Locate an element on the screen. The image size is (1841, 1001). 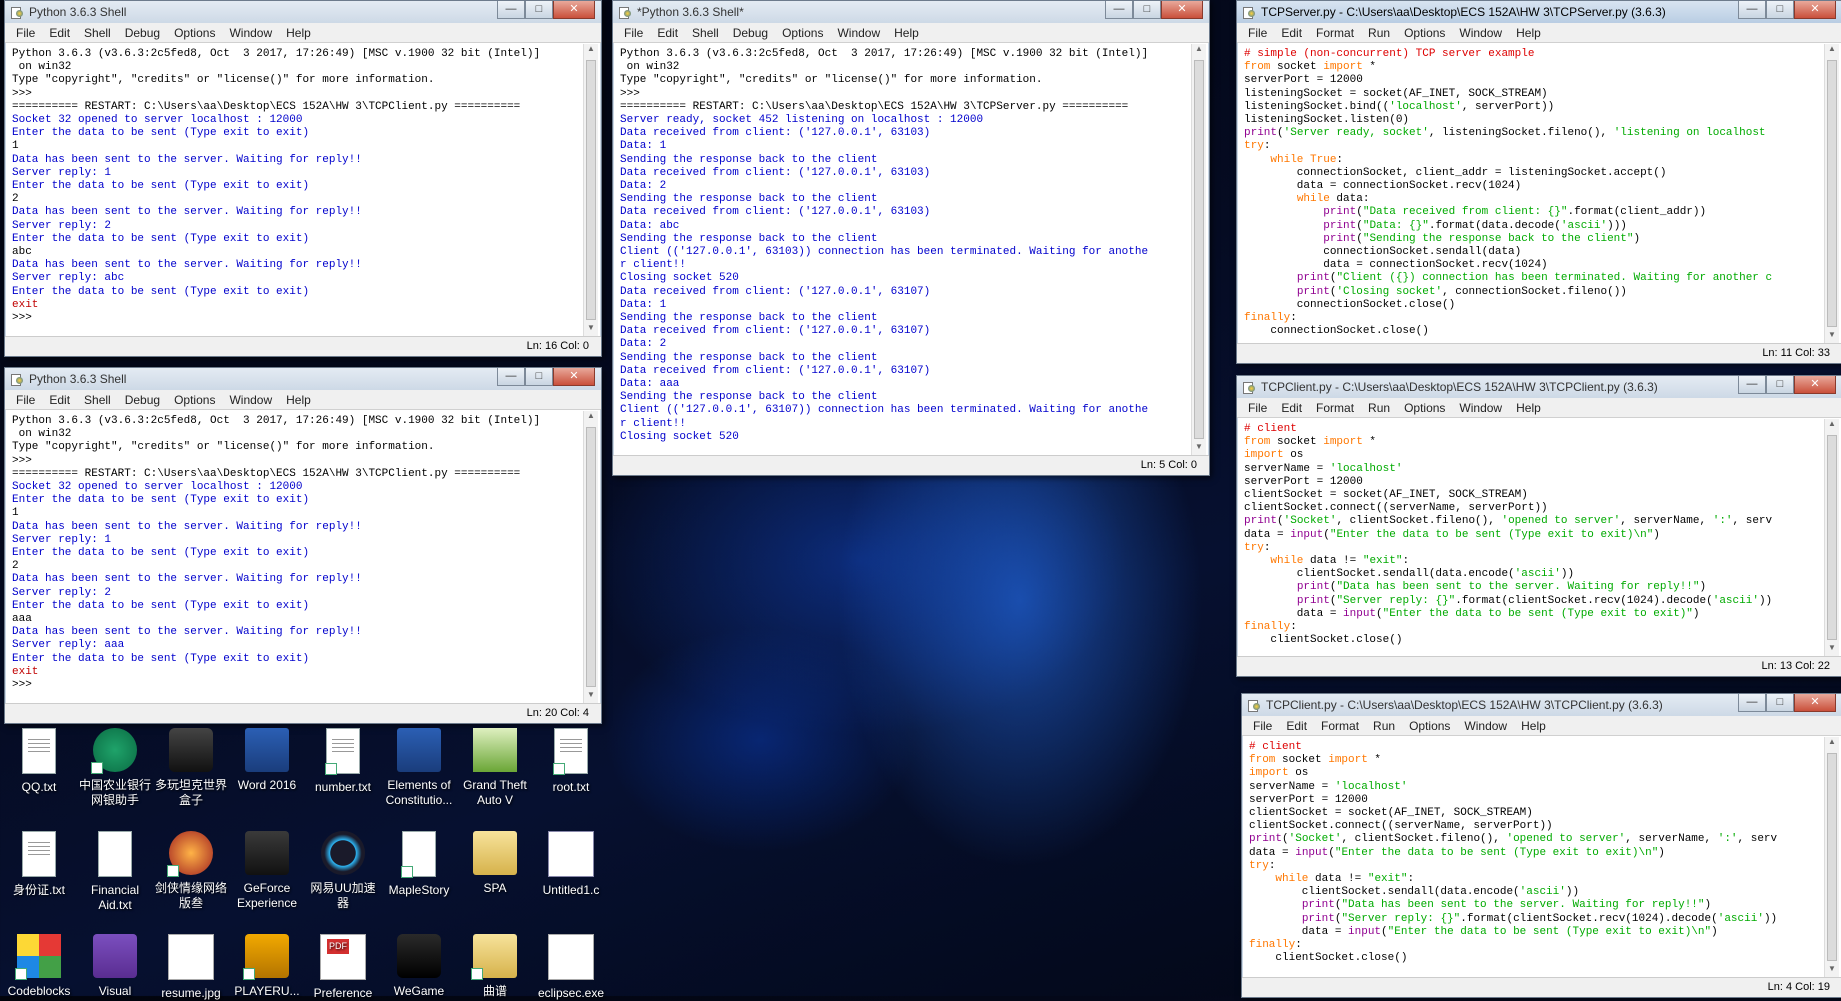
desktop-icon: Codeblocks is located at coordinates (39, 966).